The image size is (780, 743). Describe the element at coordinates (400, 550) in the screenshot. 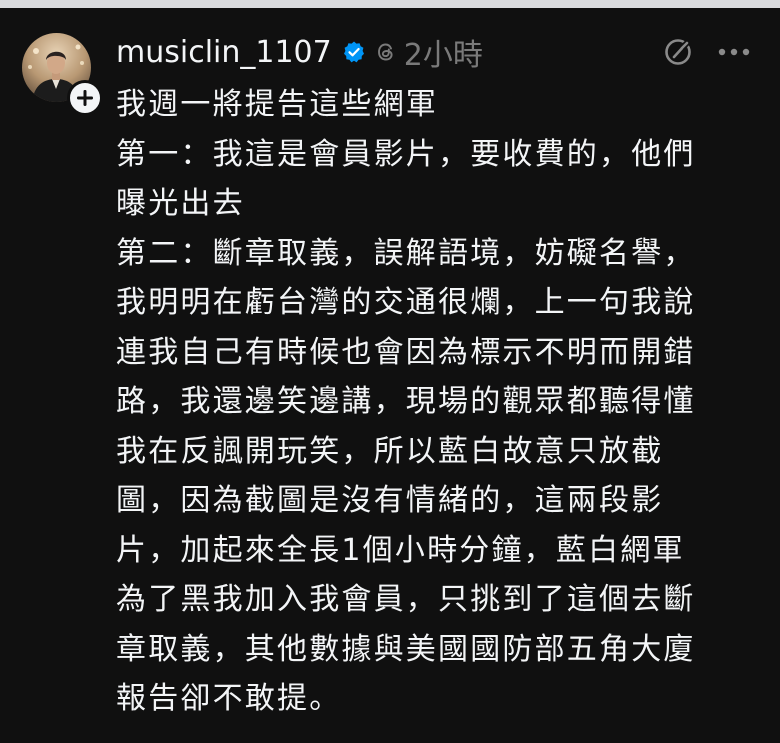

I see `post-text-line: 片，加起來全長1個小時分鐘，藍白網軍` at that location.